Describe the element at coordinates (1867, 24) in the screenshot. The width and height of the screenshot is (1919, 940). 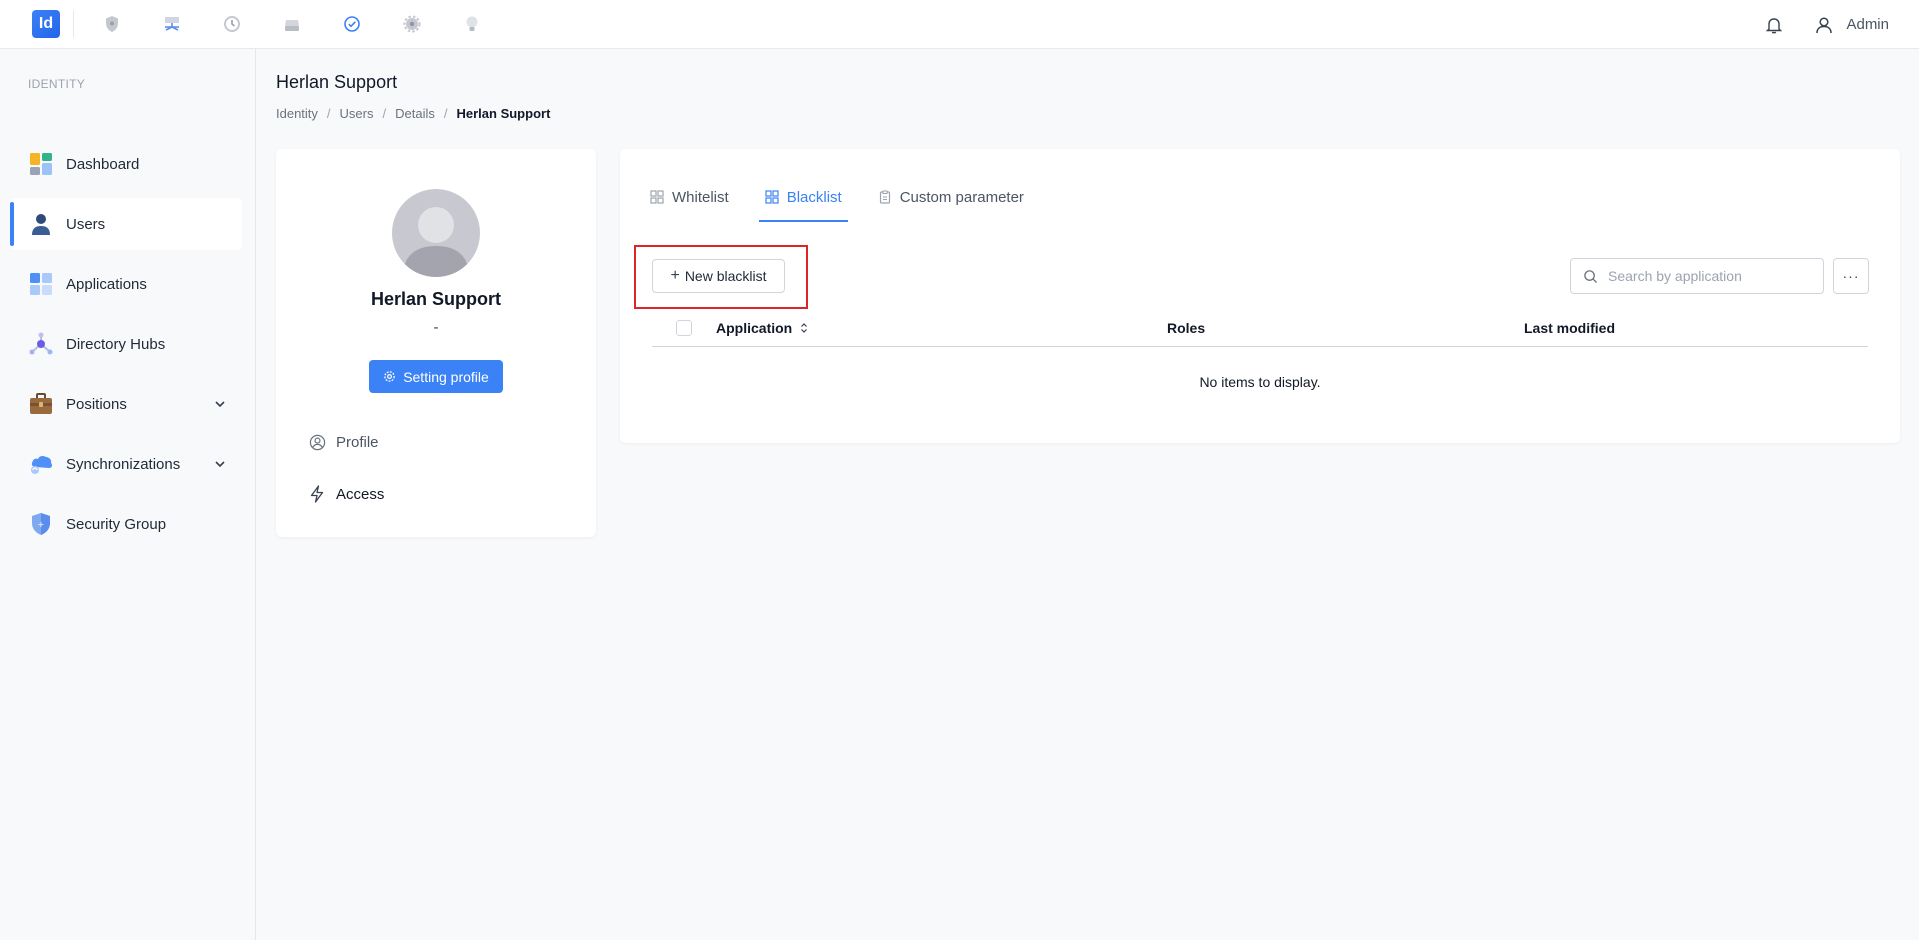
I see `user-menu-label: Admin` at that location.